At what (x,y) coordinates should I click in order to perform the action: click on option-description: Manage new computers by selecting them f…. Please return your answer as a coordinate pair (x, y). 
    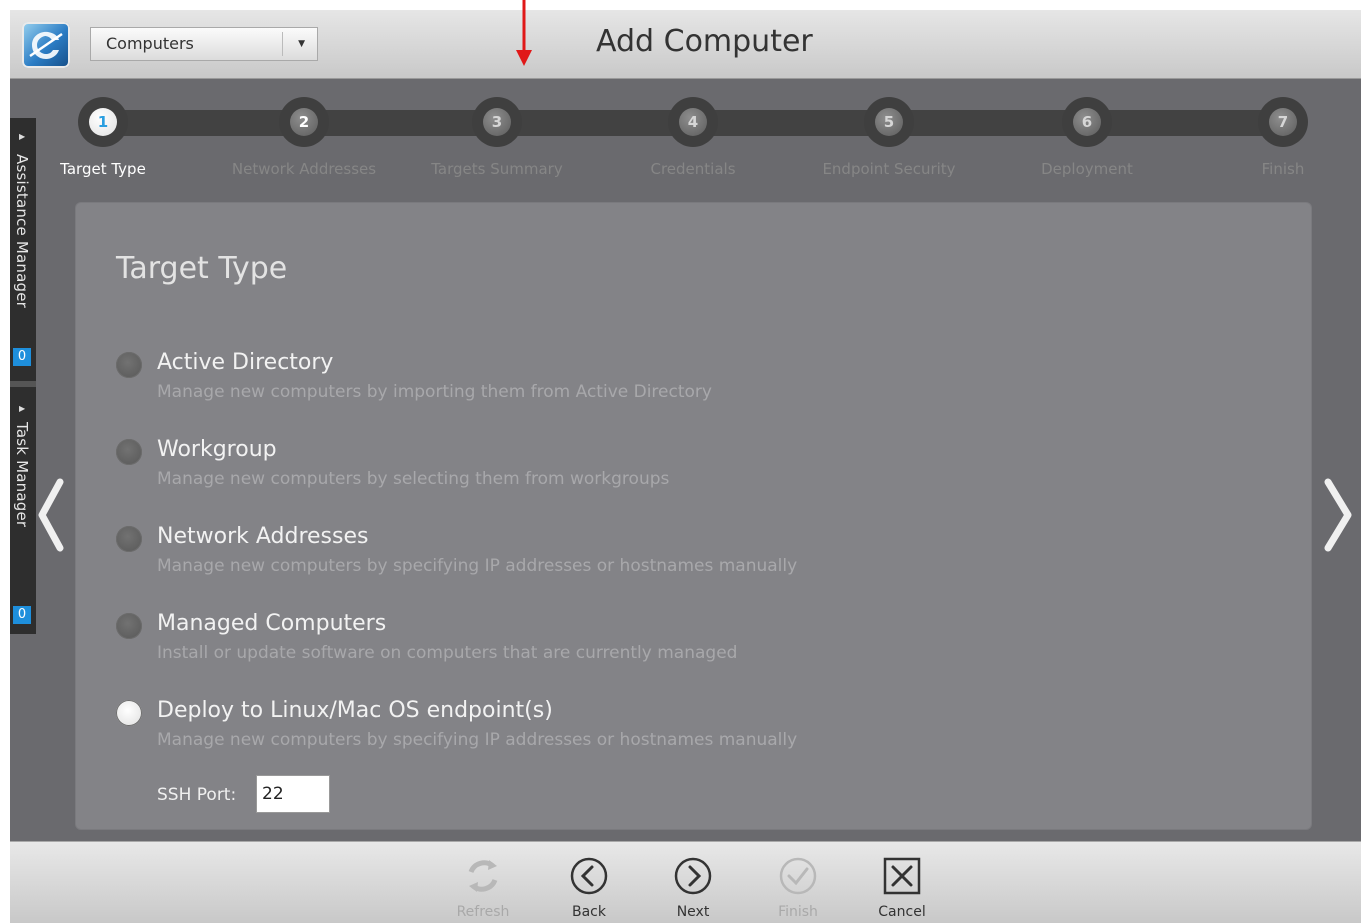
    Looking at the image, I should click on (413, 479).